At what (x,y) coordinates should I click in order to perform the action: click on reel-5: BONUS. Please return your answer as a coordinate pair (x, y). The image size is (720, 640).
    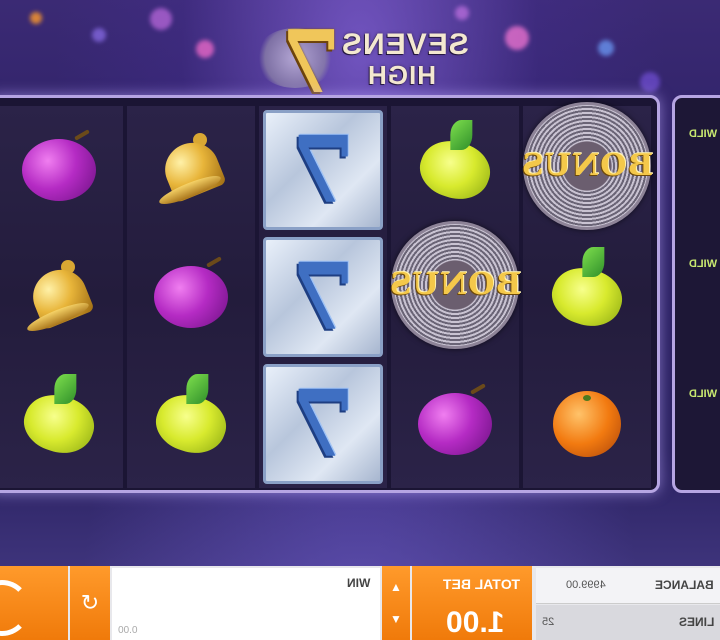
    Looking at the image, I should click on (587, 294).